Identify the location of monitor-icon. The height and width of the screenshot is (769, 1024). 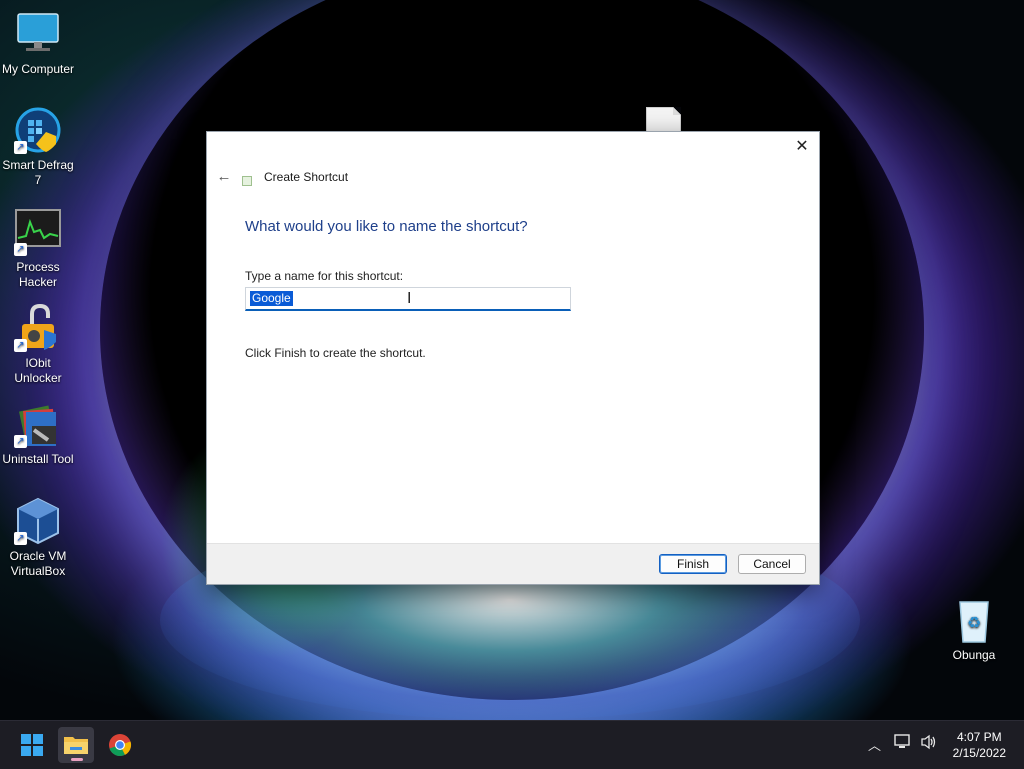
(38, 34).